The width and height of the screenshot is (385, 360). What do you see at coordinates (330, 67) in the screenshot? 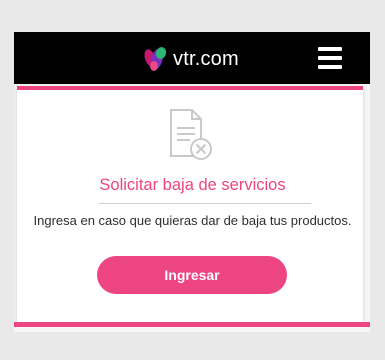
I see `menu-bar-bottom` at bounding box center [330, 67].